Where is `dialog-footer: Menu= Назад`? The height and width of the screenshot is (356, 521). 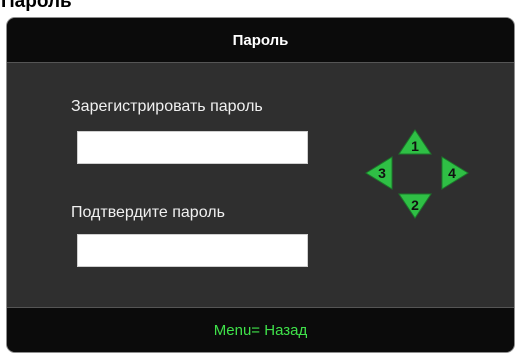 dialog-footer: Menu= Назад is located at coordinates (260, 329).